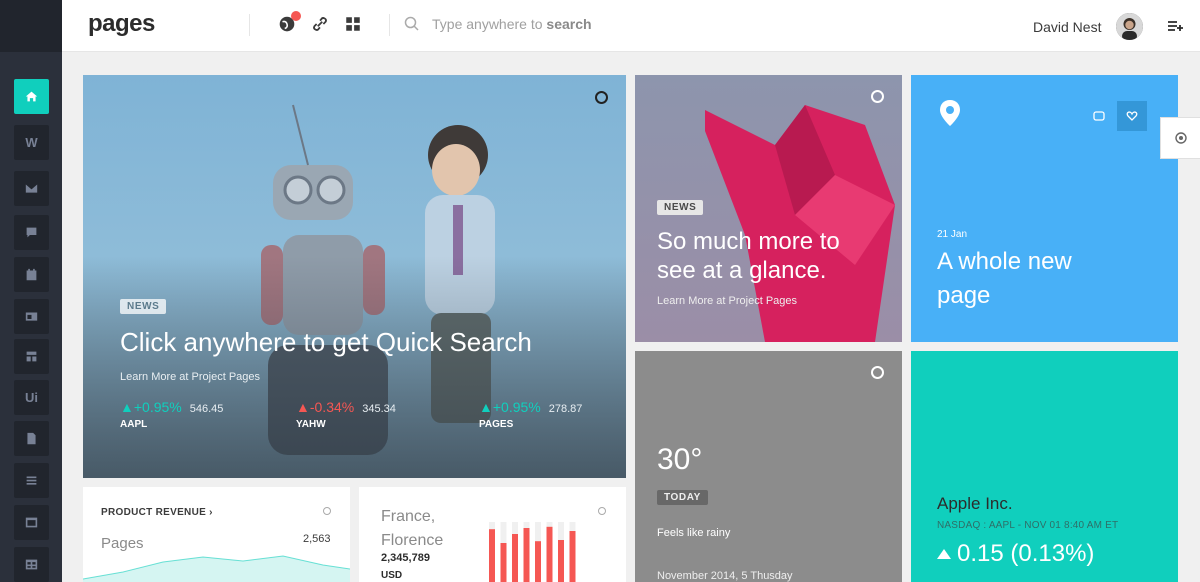 Image resolution: width=1200 pixels, height=582 pixels. I want to click on feature-title-line2: page, so click(964, 295).